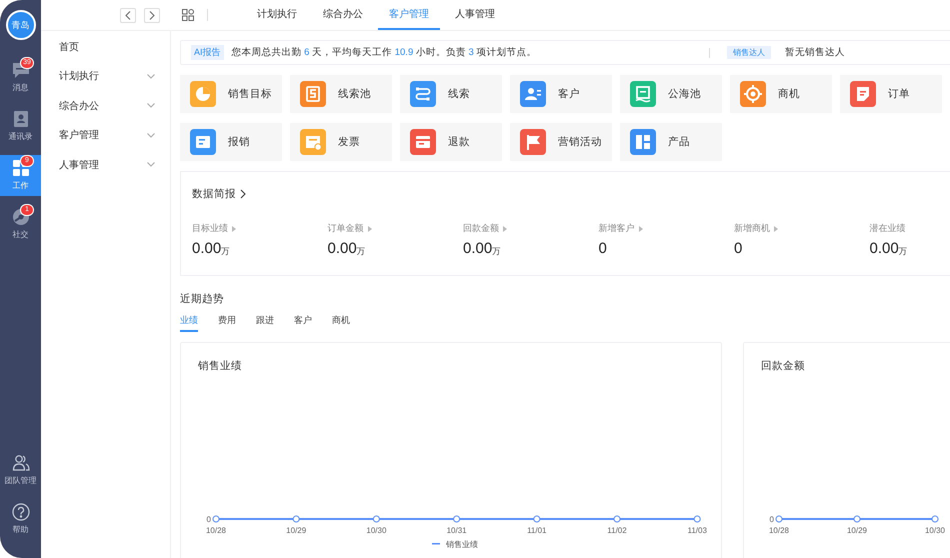  I want to click on nav-label: 社交, so click(20, 235).